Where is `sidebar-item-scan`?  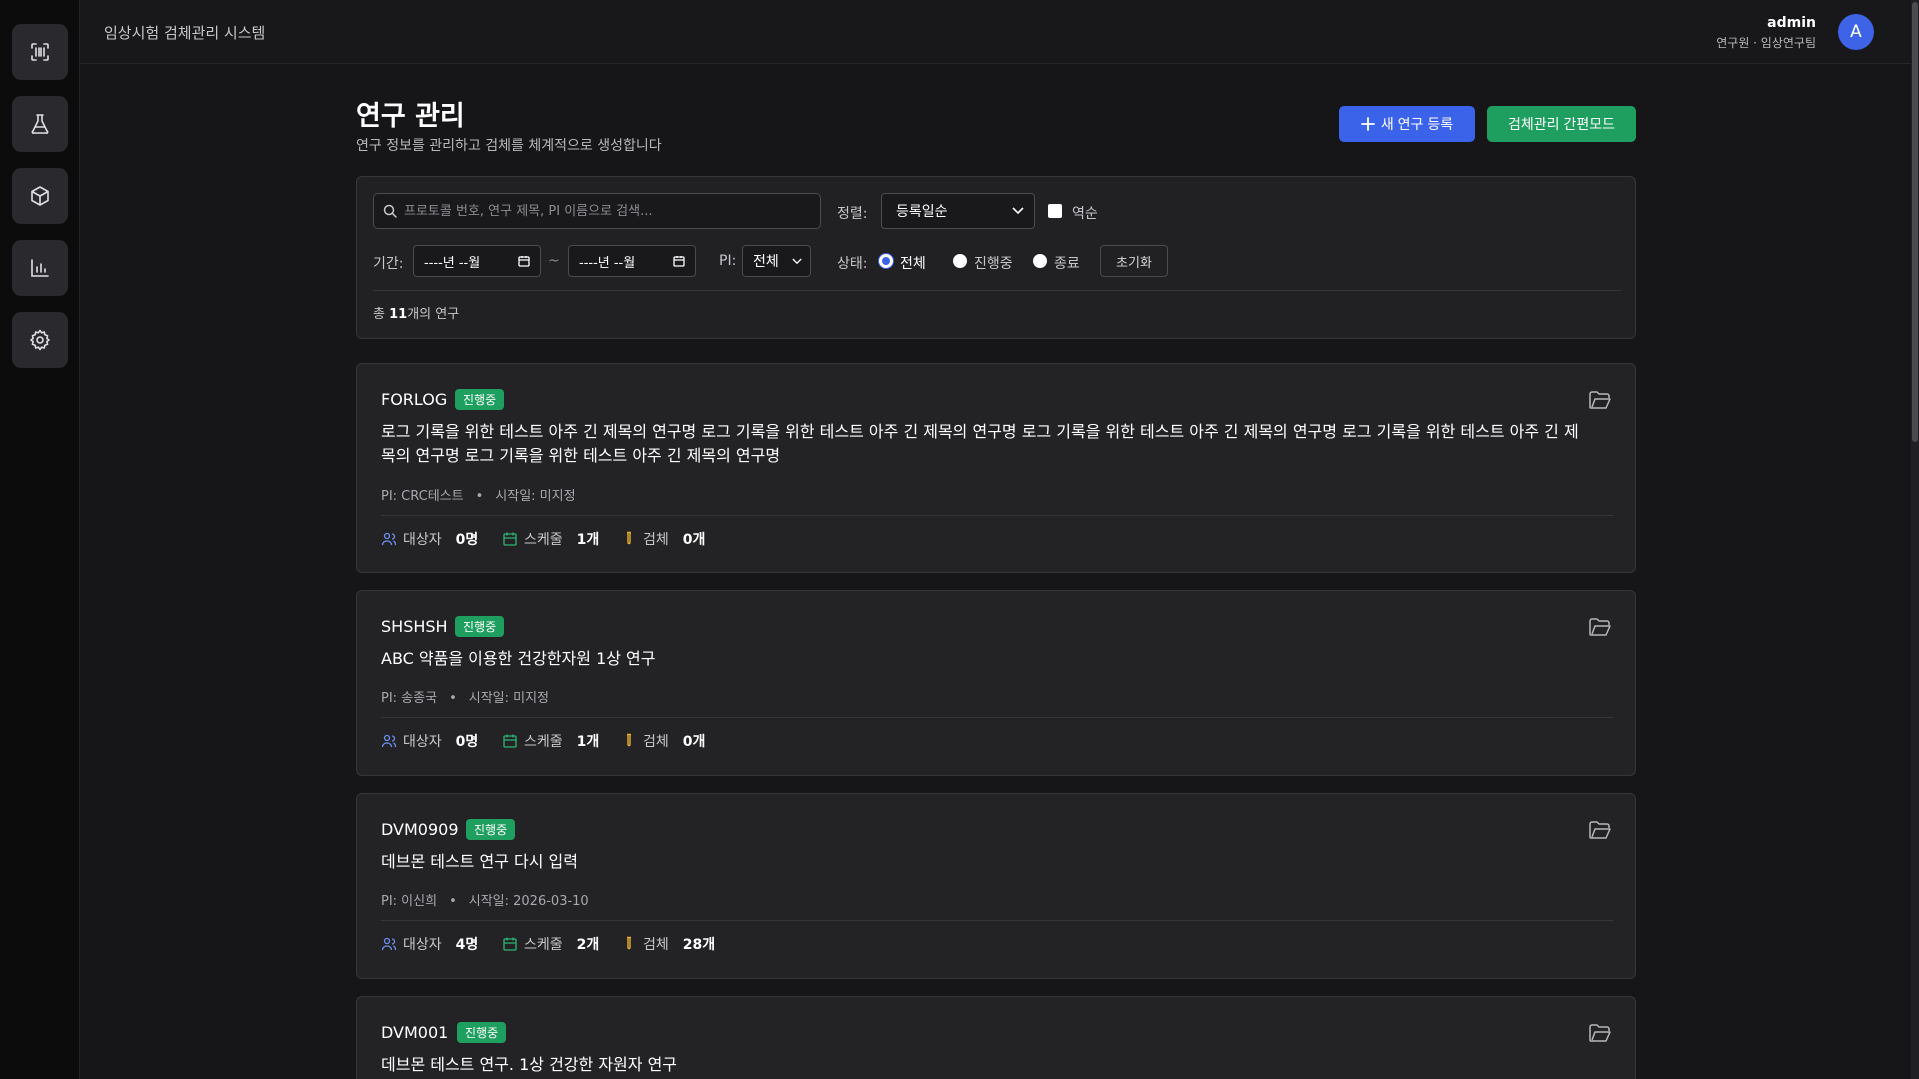
sidebar-item-scan is located at coordinates (40, 52).